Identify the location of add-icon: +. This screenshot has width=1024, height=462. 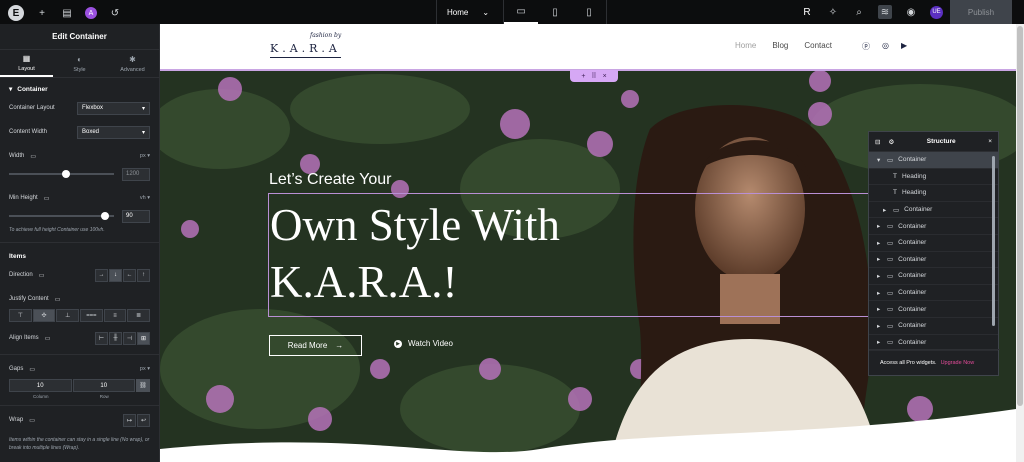
(583, 76).